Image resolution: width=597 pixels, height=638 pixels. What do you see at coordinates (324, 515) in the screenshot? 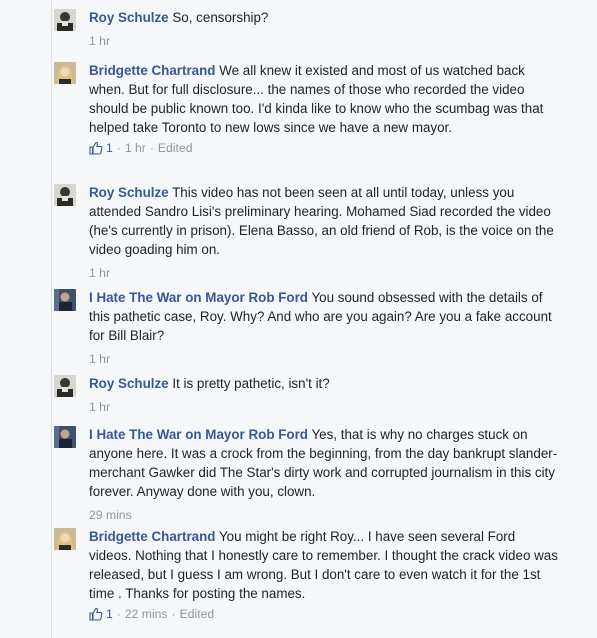
I see `comment-meta: 29 mins` at bounding box center [324, 515].